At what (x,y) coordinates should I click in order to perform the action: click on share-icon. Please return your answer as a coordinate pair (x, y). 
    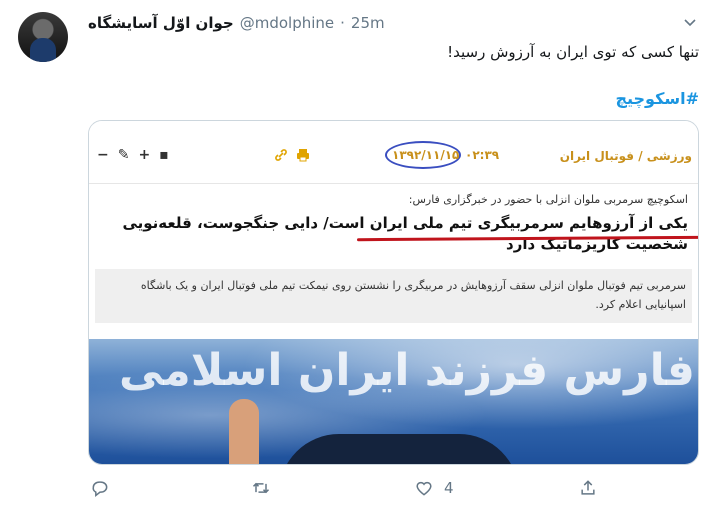
    Looking at the image, I should click on (588, 487).